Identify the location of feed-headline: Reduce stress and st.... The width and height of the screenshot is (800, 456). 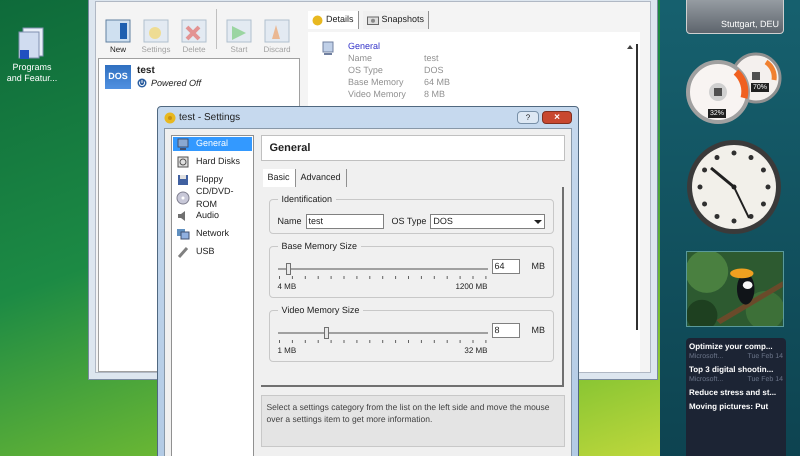
(736, 393).